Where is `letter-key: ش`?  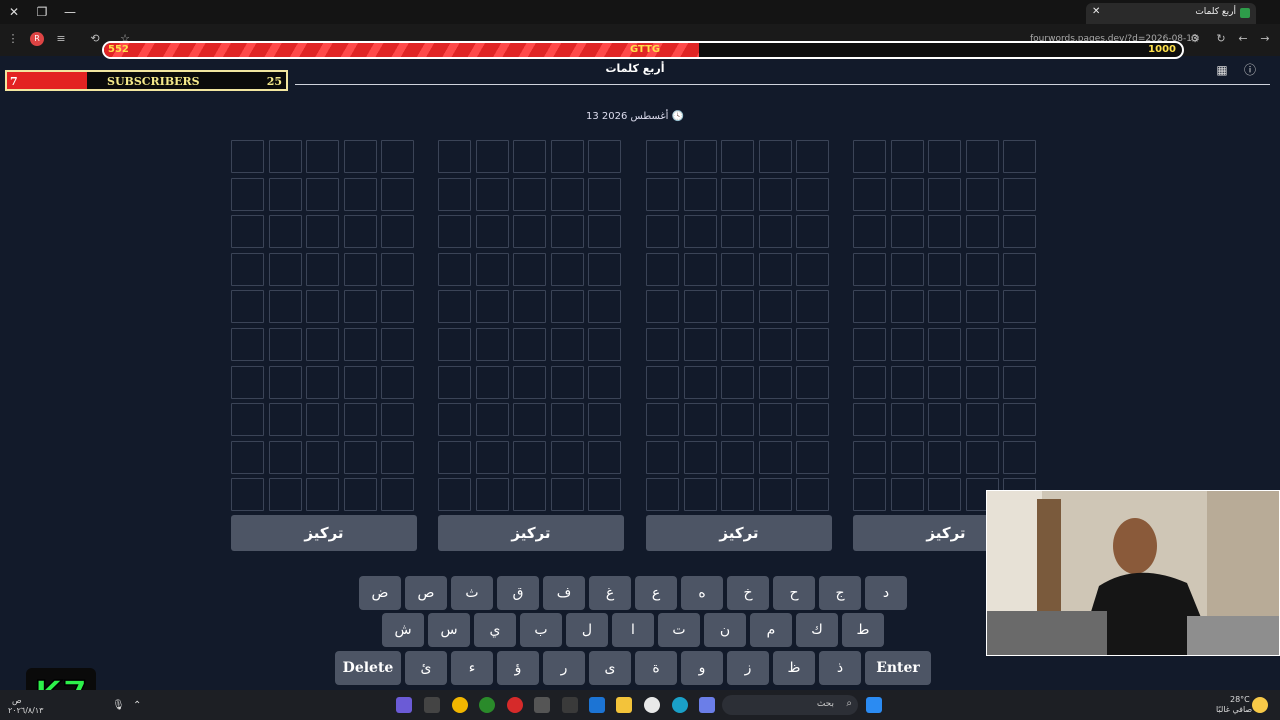
letter-key: ش is located at coordinates (403, 630).